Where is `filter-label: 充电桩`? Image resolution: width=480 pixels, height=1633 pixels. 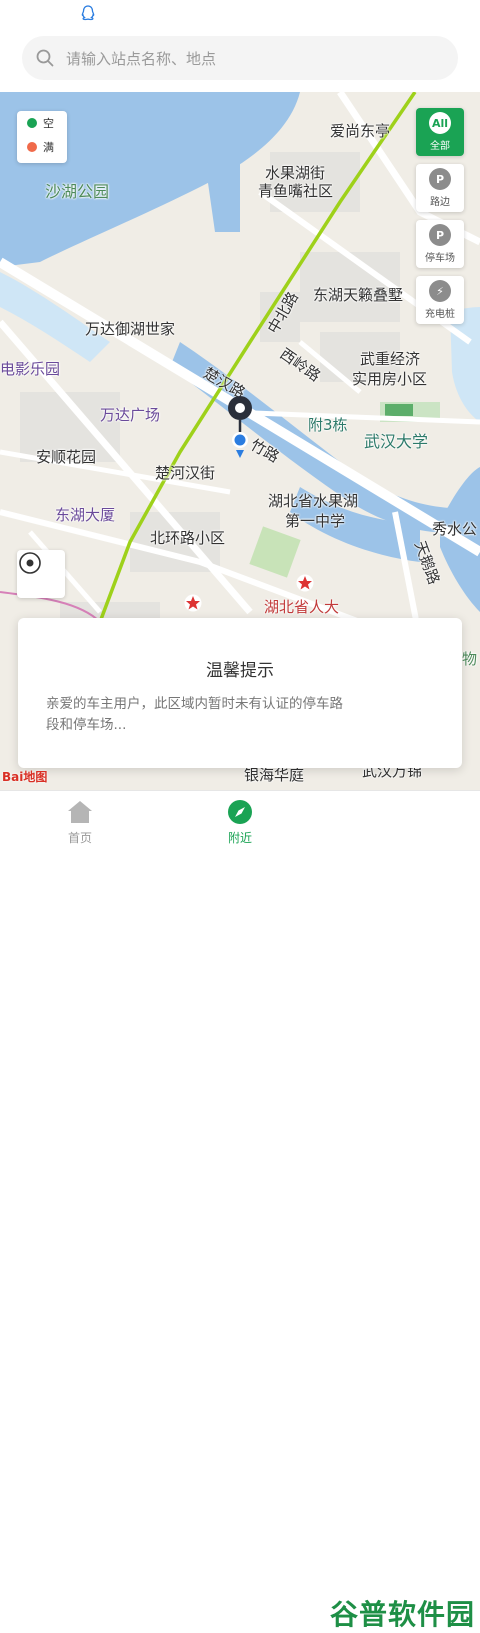 filter-label: 充电桩 is located at coordinates (440, 314).